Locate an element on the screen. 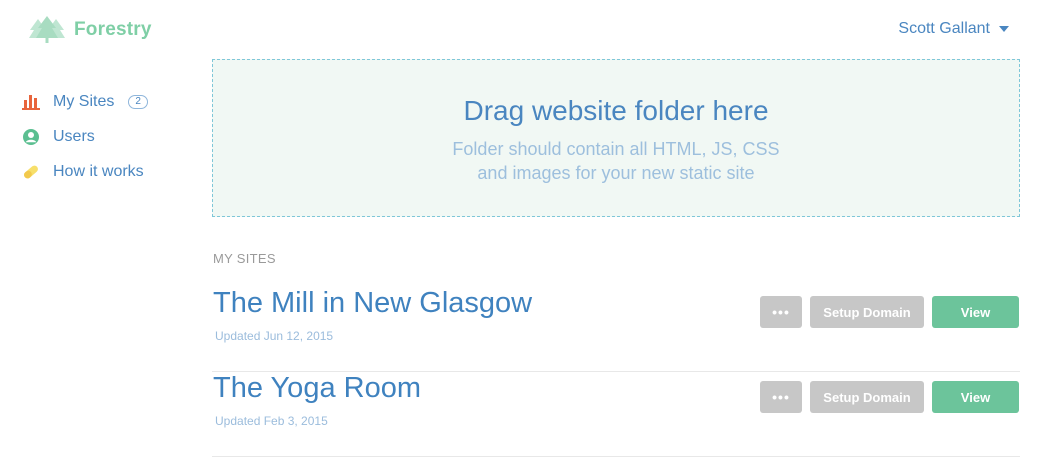  site-count-badge: 2 is located at coordinates (138, 102).